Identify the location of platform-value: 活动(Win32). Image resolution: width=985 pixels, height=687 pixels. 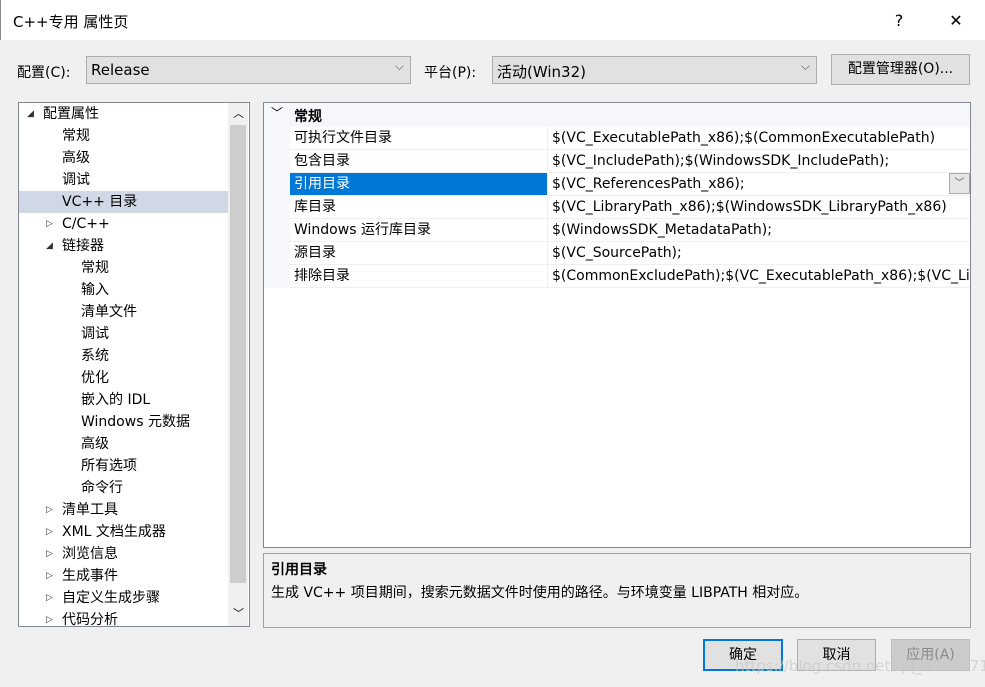
(541, 72).